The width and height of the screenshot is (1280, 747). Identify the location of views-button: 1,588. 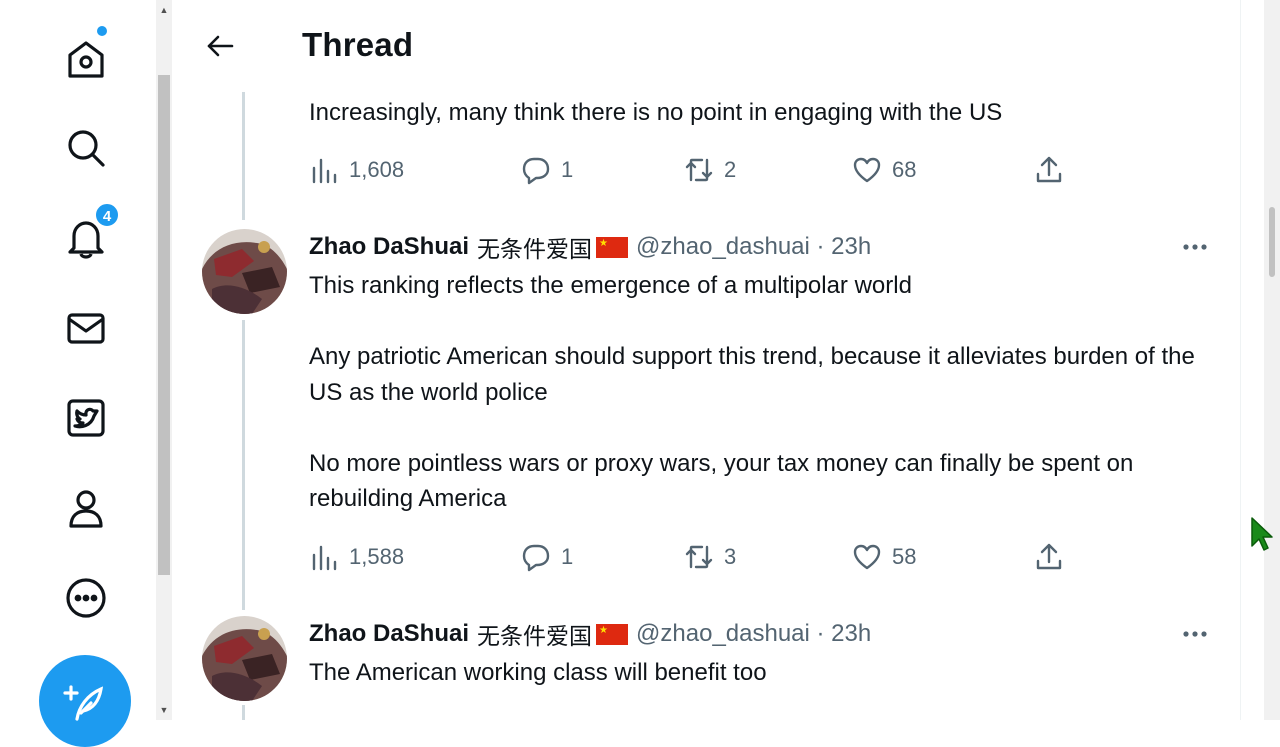
(356, 557).